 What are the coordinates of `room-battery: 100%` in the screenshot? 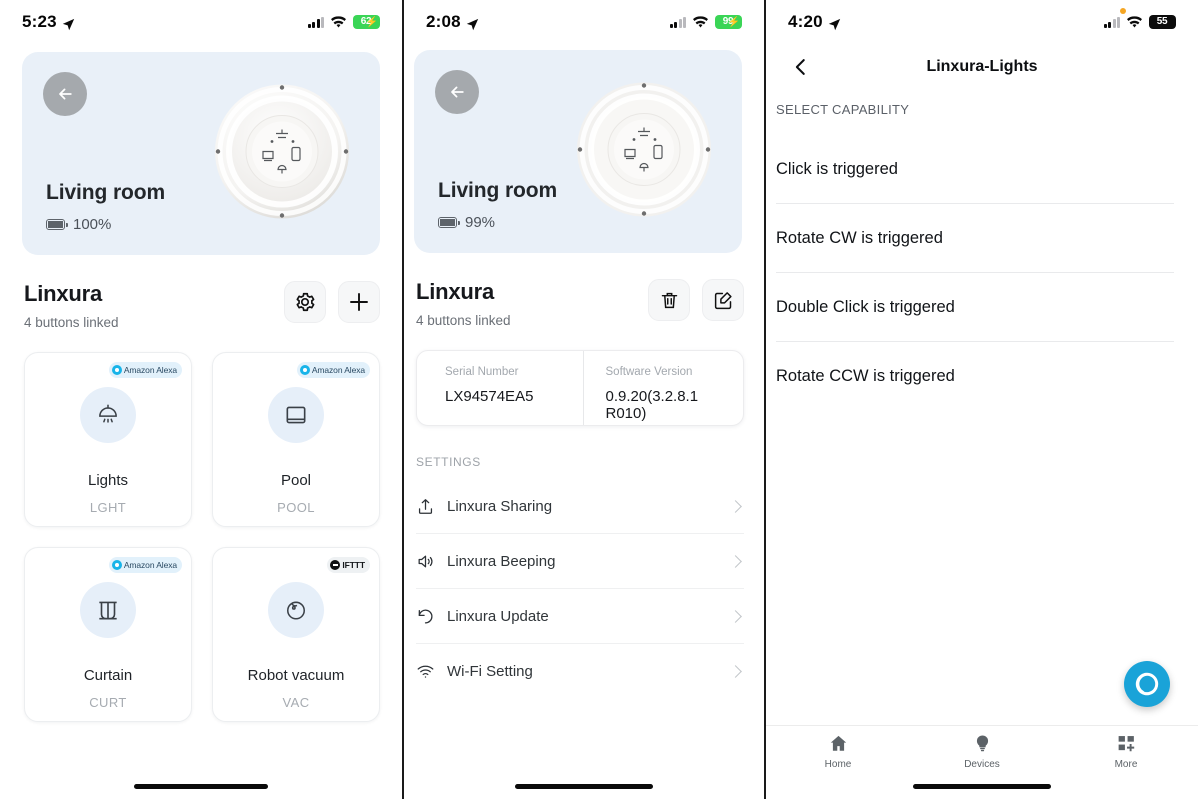 It's located at (78, 224).